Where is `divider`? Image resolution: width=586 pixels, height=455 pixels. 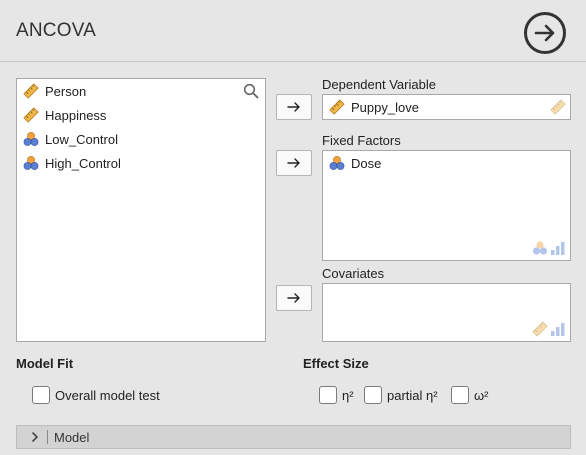
divider is located at coordinates (47, 437).